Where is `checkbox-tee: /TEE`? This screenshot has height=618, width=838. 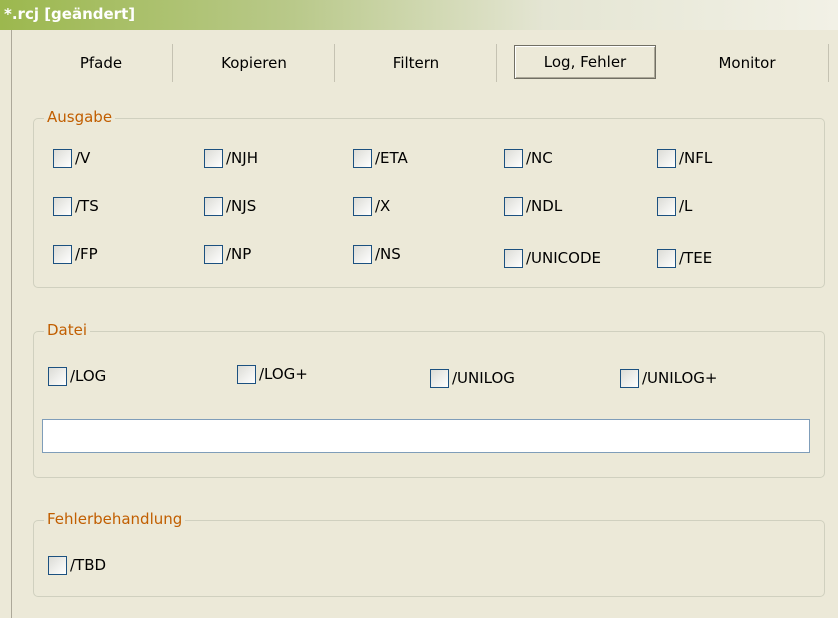
checkbox-tee: /TEE is located at coordinates (684, 258).